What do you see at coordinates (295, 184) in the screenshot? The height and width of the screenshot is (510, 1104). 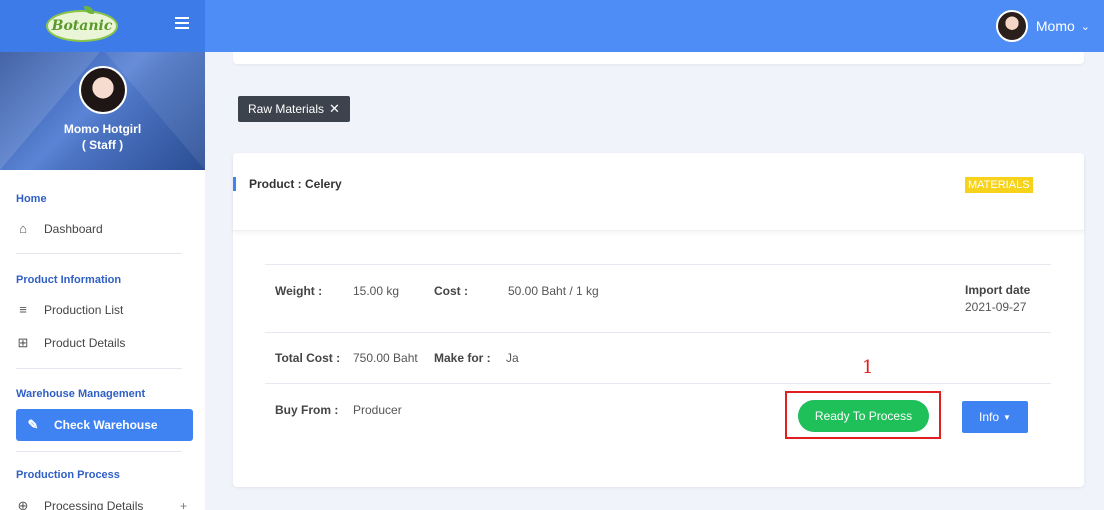 I see `product-title: Product : Celery` at bounding box center [295, 184].